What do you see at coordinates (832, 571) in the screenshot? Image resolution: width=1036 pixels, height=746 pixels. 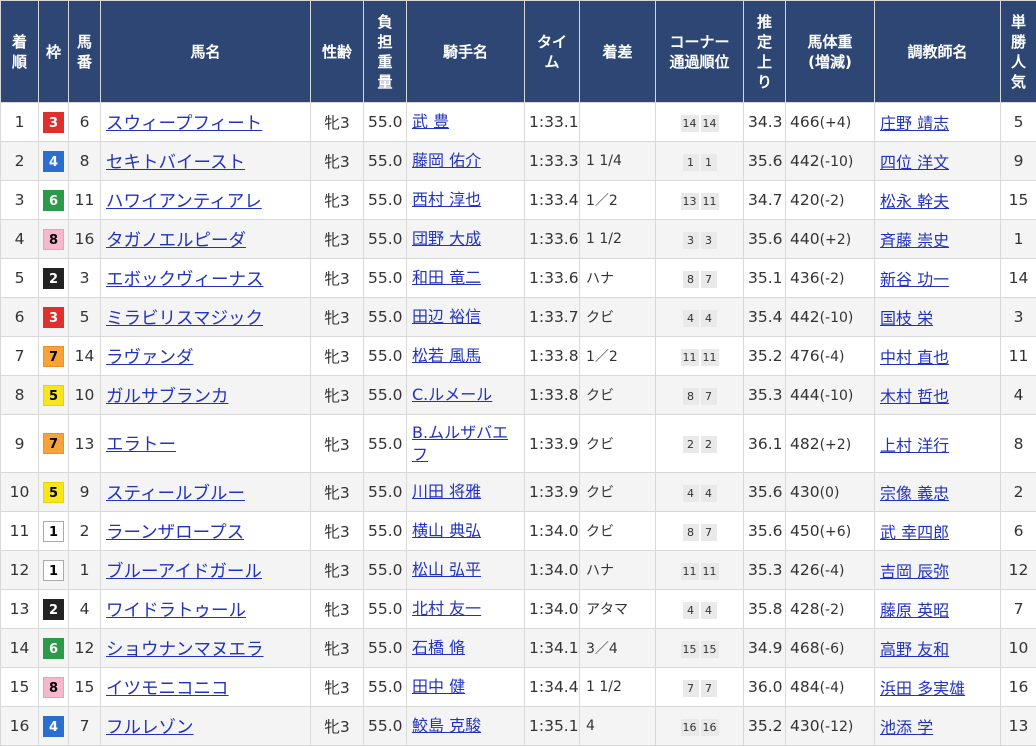 I see `weight-diff: (-4)` at bounding box center [832, 571].